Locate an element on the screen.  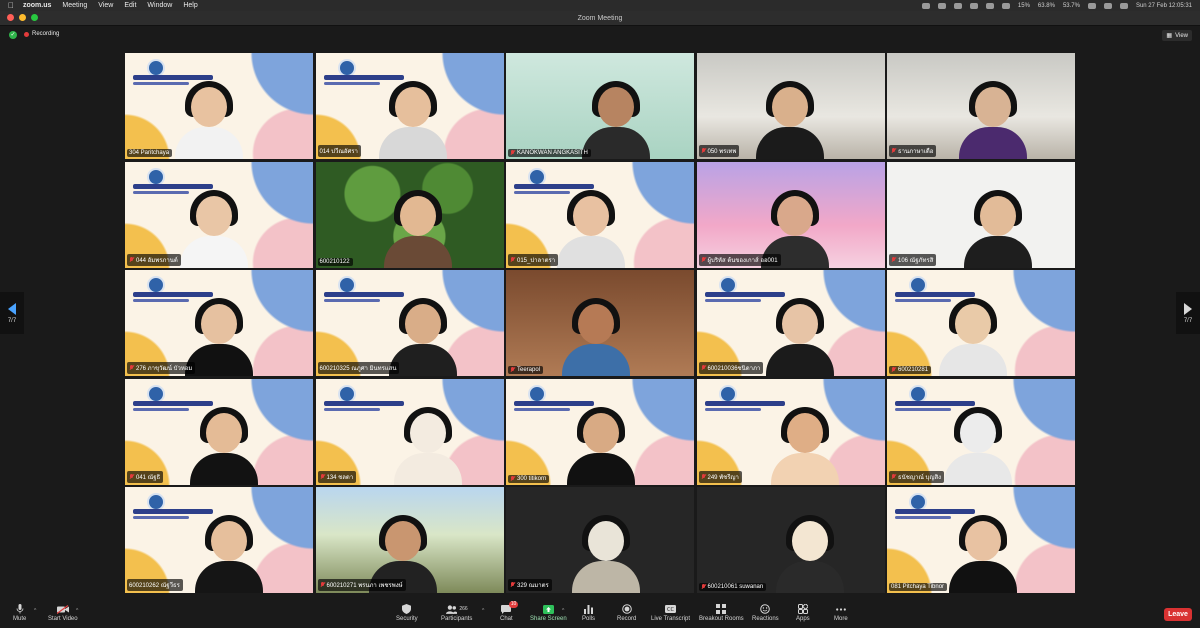
apps-button: Apps is located at coordinates (803, 613).